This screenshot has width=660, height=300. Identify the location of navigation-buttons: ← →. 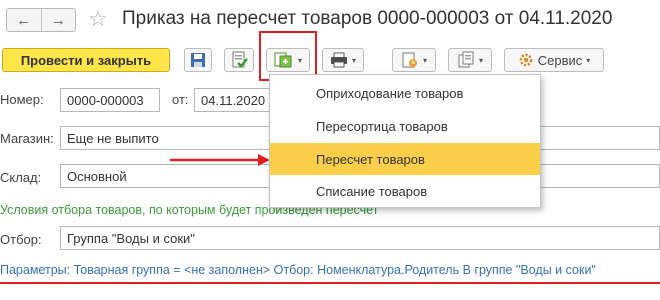
(41, 20).